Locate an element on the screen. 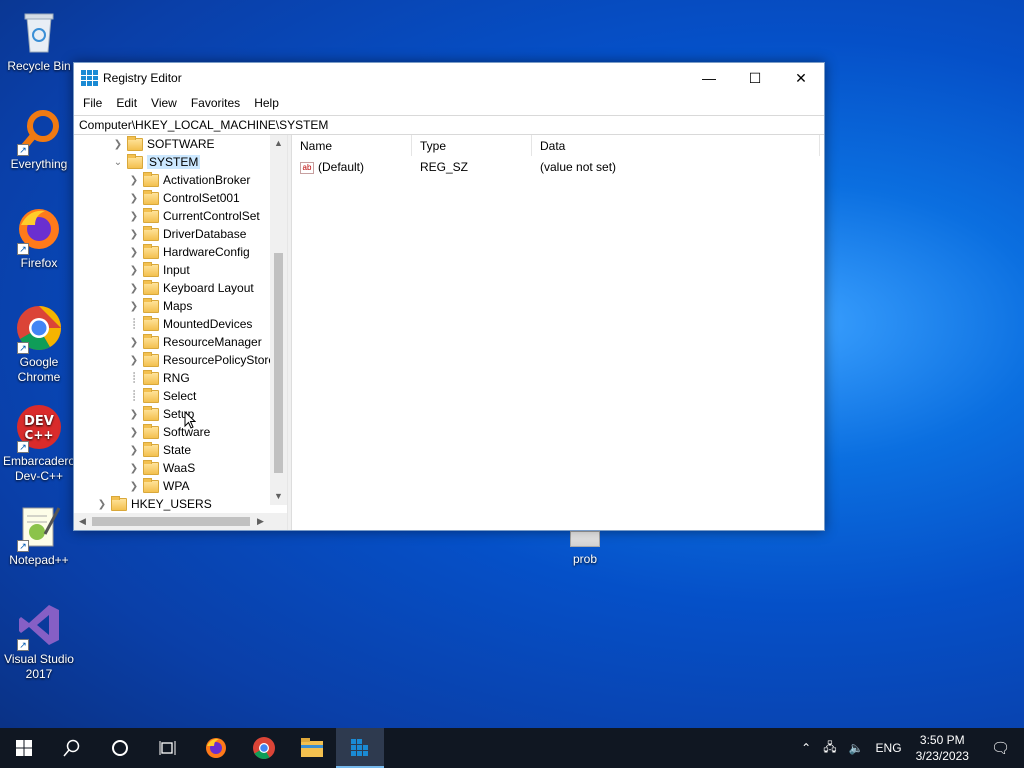 The image size is (1024, 768). menu-file: File is located at coordinates (92, 103).